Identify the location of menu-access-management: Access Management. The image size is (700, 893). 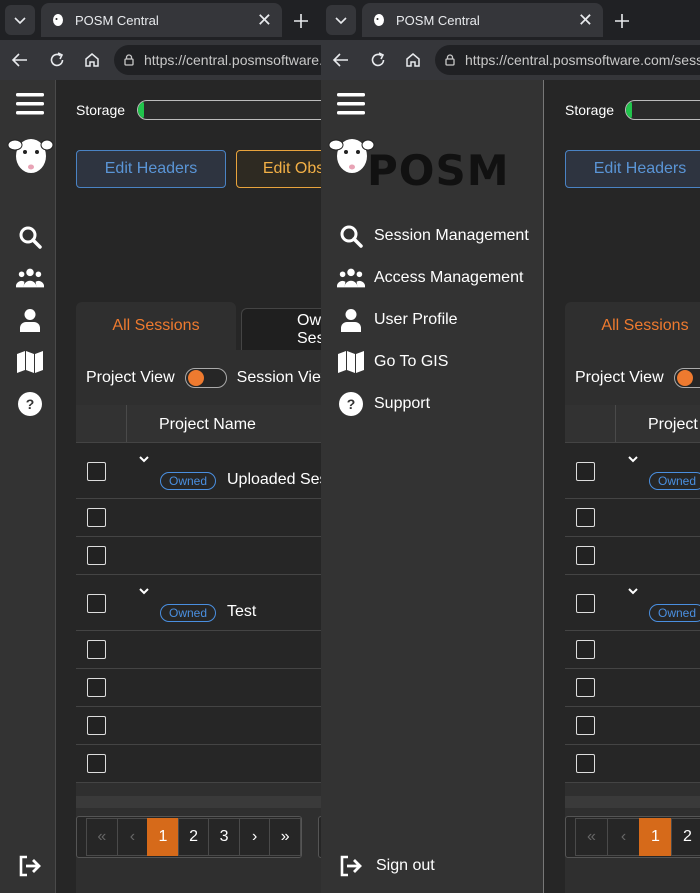
(430, 278).